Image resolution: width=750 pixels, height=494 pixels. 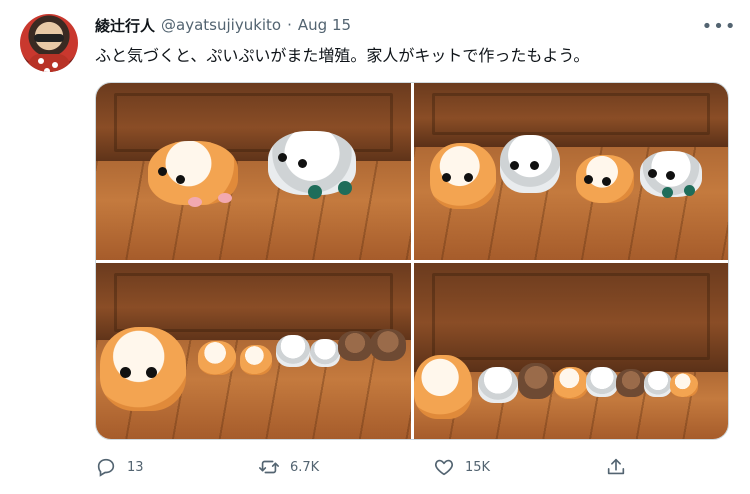 I want to click on tweet-header: 綾辻行人 @ayatsujiyukito · Aug 15, so click(x=223, y=25).